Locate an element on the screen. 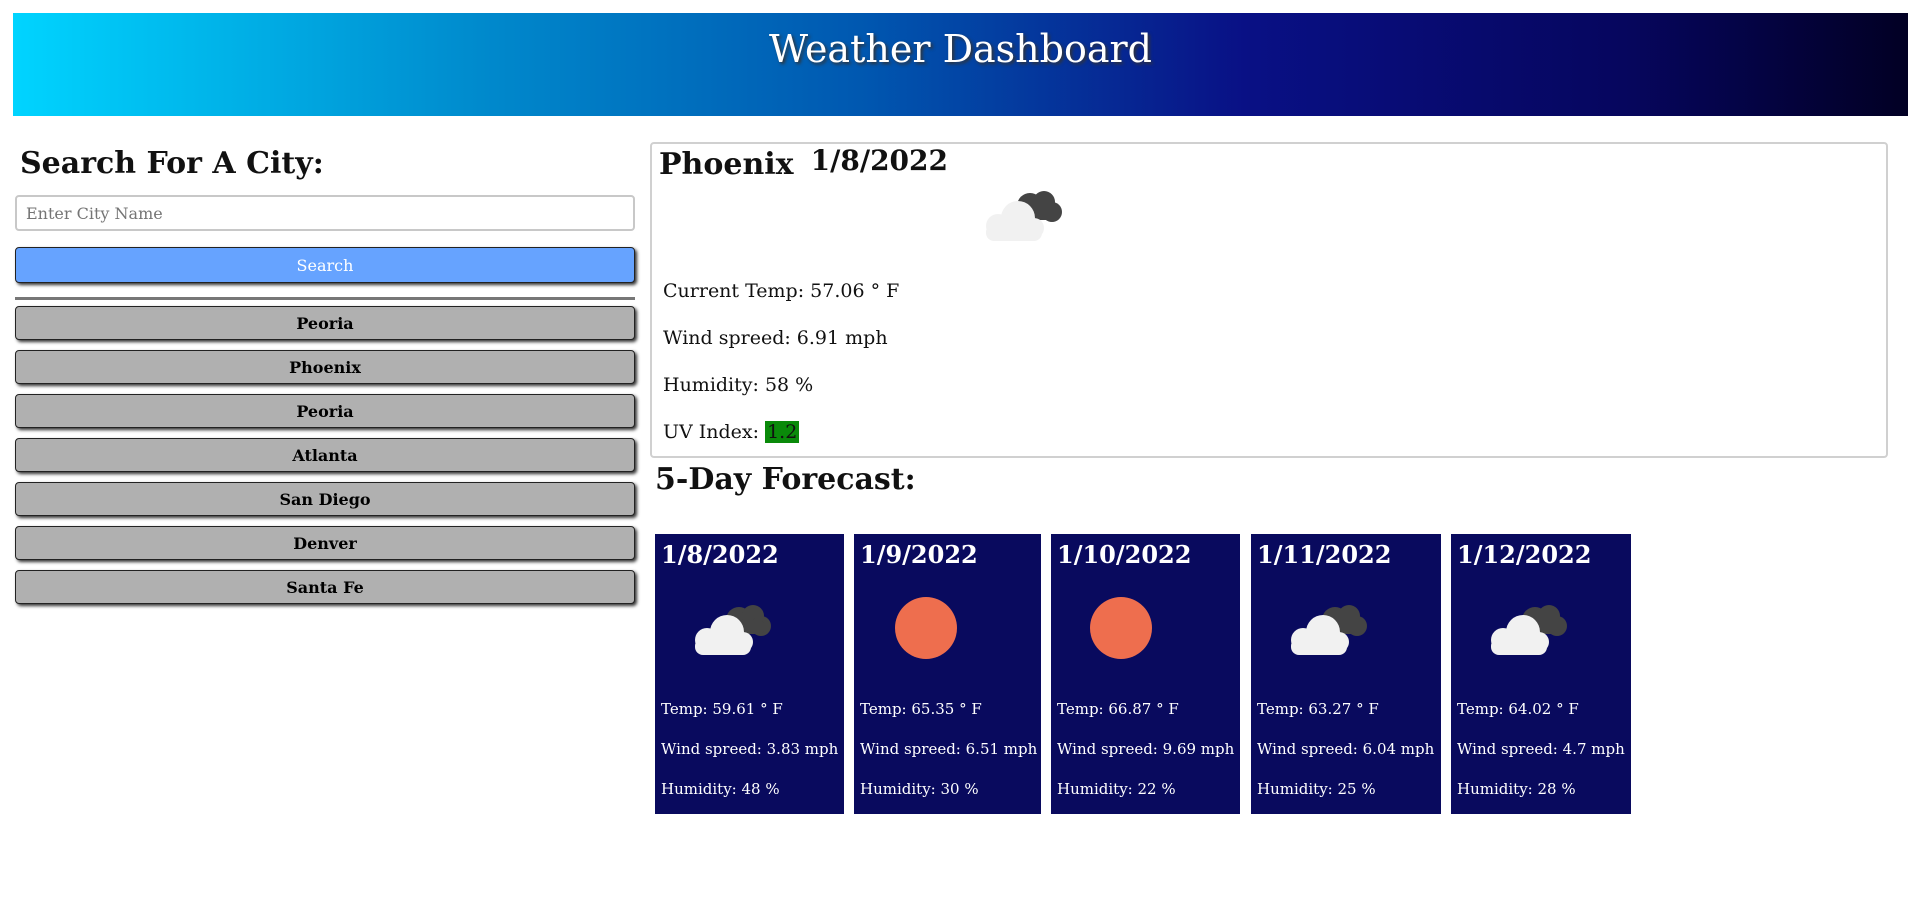 This screenshot has width=1920, height=902. history-city-button: Atlanta is located at coordinates (325, 455).